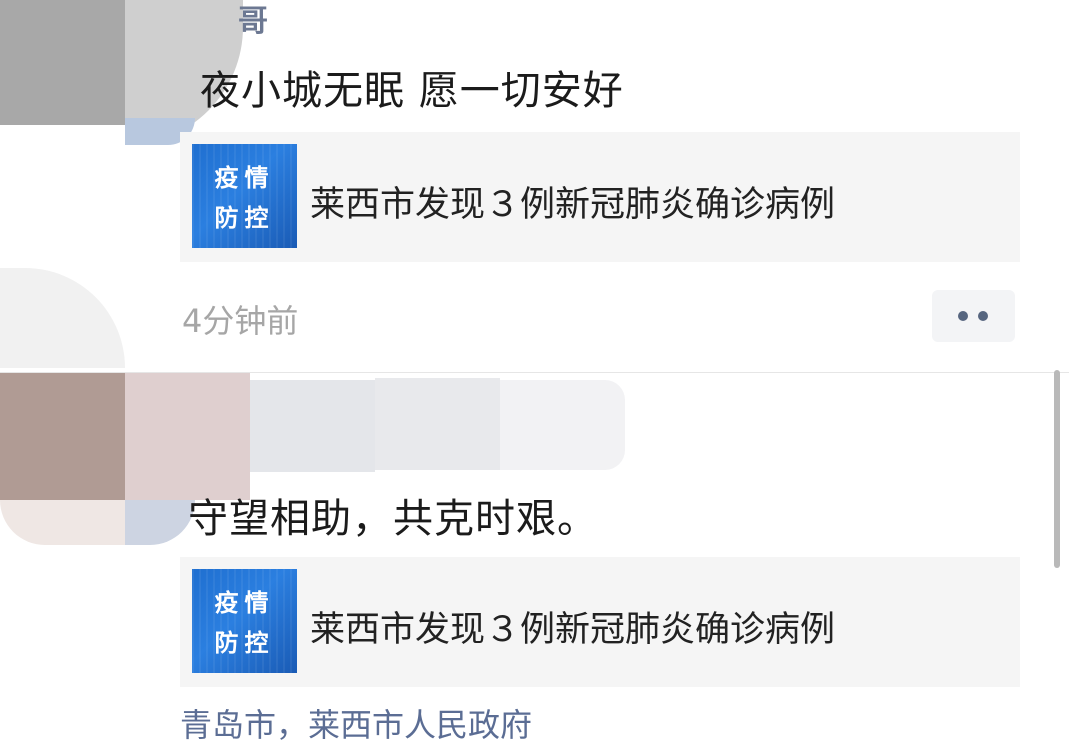 Image resolution: width=1069 pixels, height=746 pixels. What do you see at coordinates (253, 20) in the screenshot?
I see `author-name: 哥` at bounding box center [253, 20].